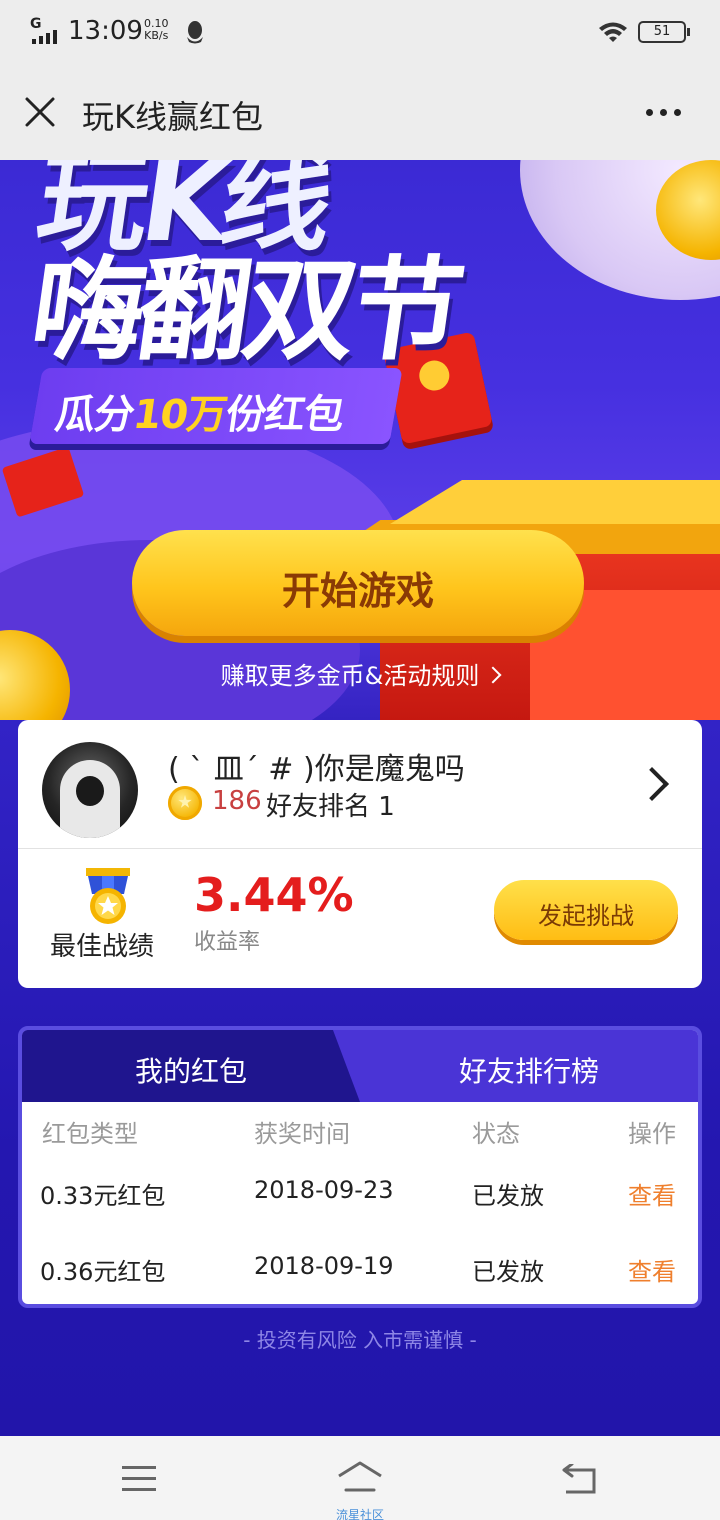 Image resolution: width=720 pixels, height=1520 pixels. What do you see at coordinates (190, 1071) in the screenshot?
I see `tab-label: 我的红包` at bounding box center [190, 1071].